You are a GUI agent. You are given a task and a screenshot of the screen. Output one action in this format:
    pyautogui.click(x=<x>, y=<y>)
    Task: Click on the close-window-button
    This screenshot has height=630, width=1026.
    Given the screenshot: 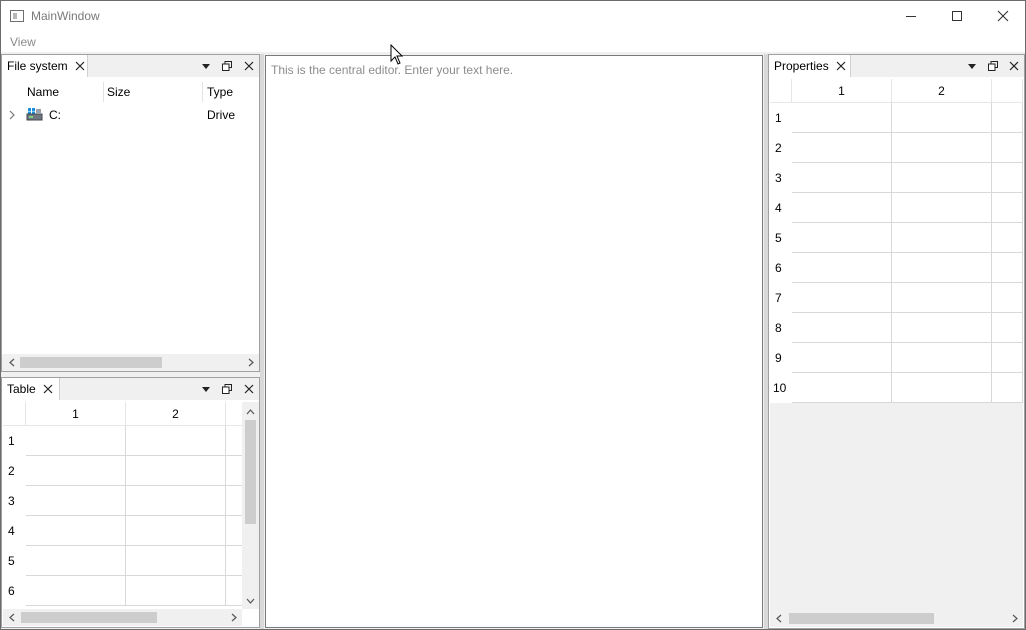 What is the action you would take?
    pyautogui.click(x=1002, y=16)
    